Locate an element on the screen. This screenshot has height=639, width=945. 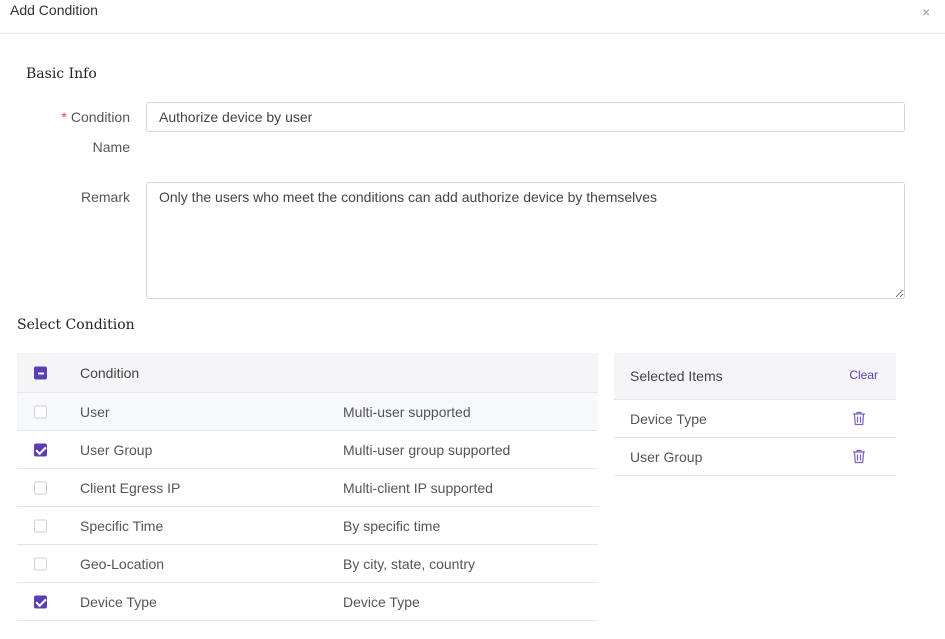
condition-table-header: Condition is located at coordinates (307, 373).